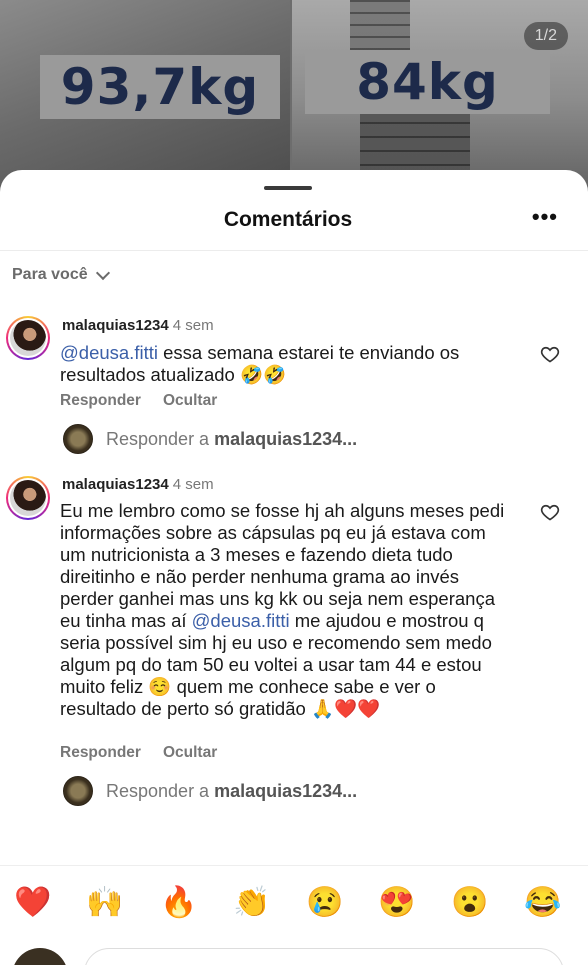 The width and height of the screenshot is (588, 965). Describe the element at coordinates (251, 903) in the screenshot. I see `emoji-clap-button: 👏` at that location.